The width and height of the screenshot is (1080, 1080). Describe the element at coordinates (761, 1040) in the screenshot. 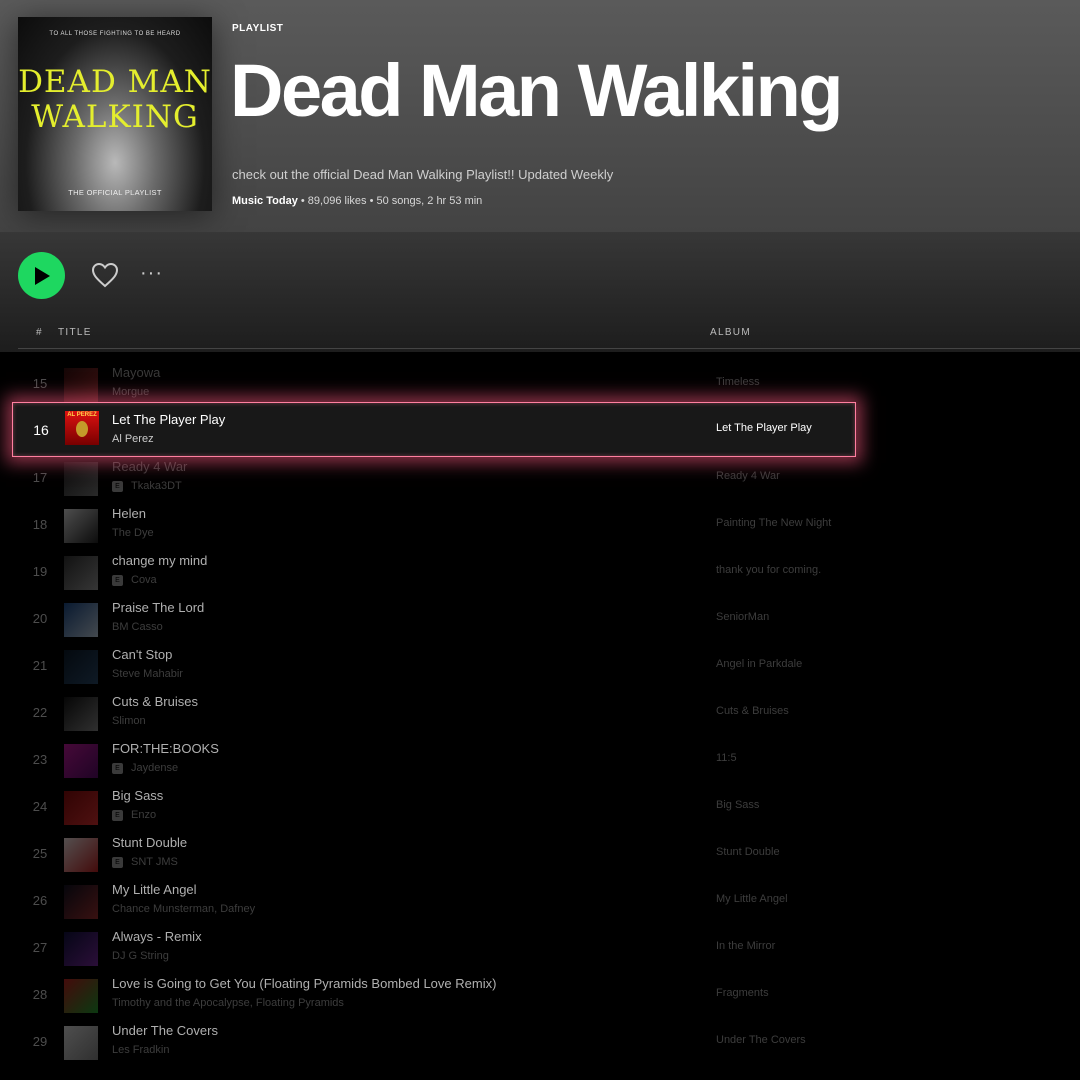

I see `track-album: Under The Covers` at that location.